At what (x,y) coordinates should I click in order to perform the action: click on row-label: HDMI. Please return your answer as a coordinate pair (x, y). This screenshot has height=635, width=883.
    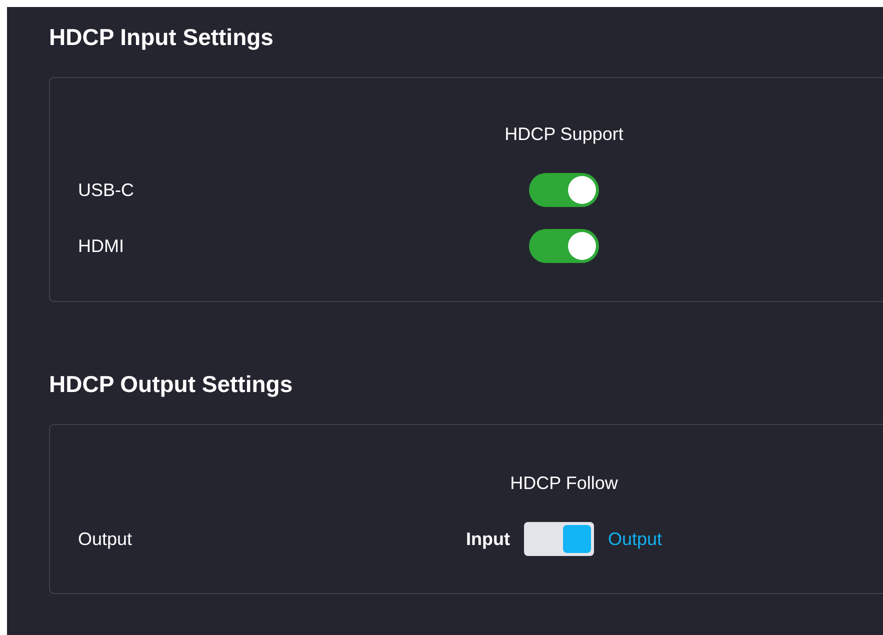
    Looking at the image, I should click on (101, 246).